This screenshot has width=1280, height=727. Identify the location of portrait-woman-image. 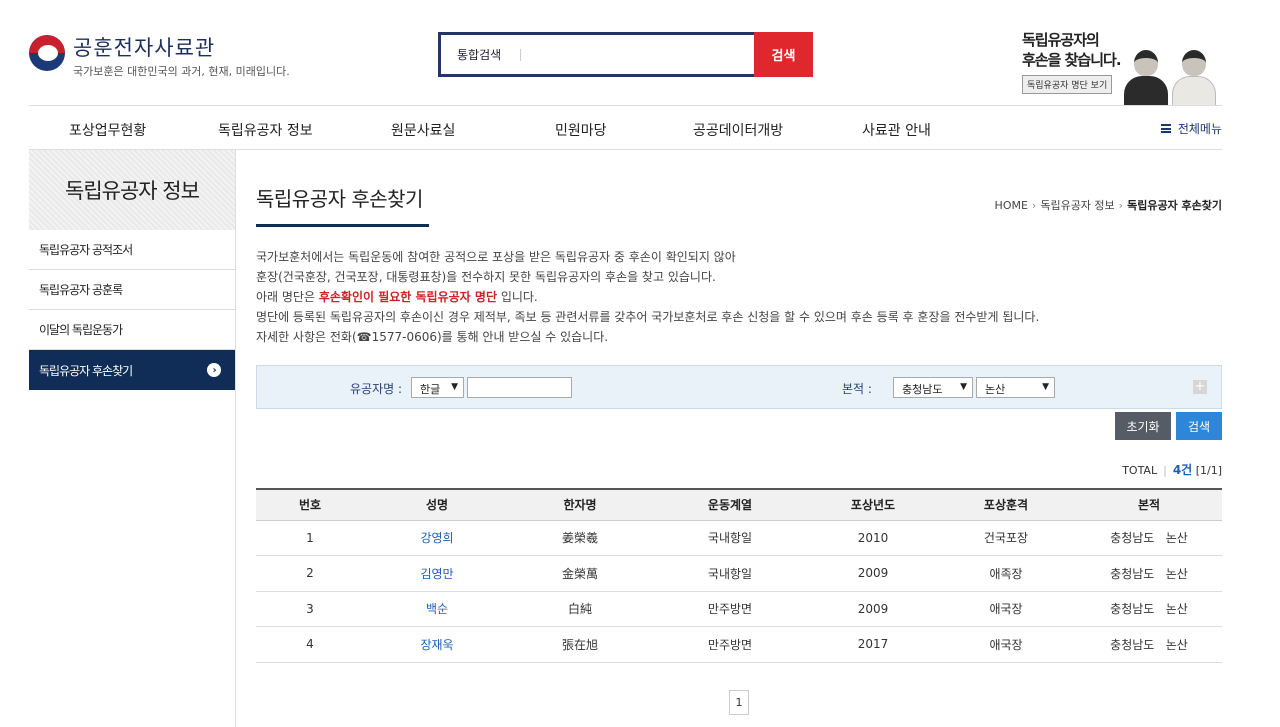
(1194, 78).